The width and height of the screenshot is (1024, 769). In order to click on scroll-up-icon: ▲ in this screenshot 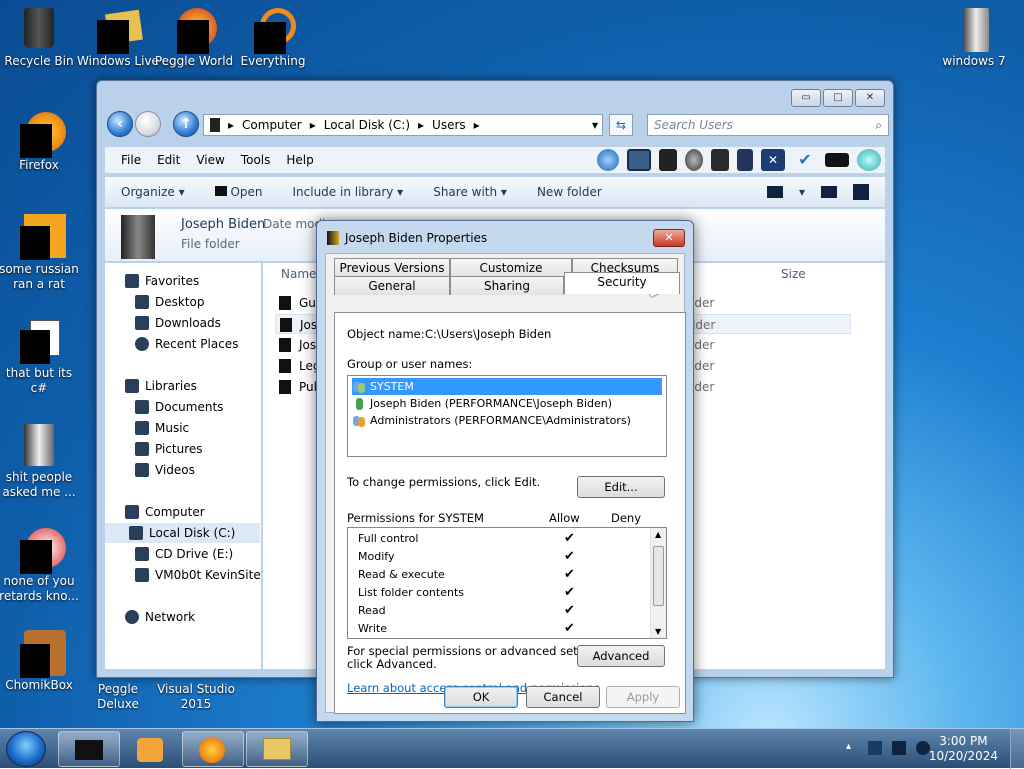, I will do `click(658, 534)`.